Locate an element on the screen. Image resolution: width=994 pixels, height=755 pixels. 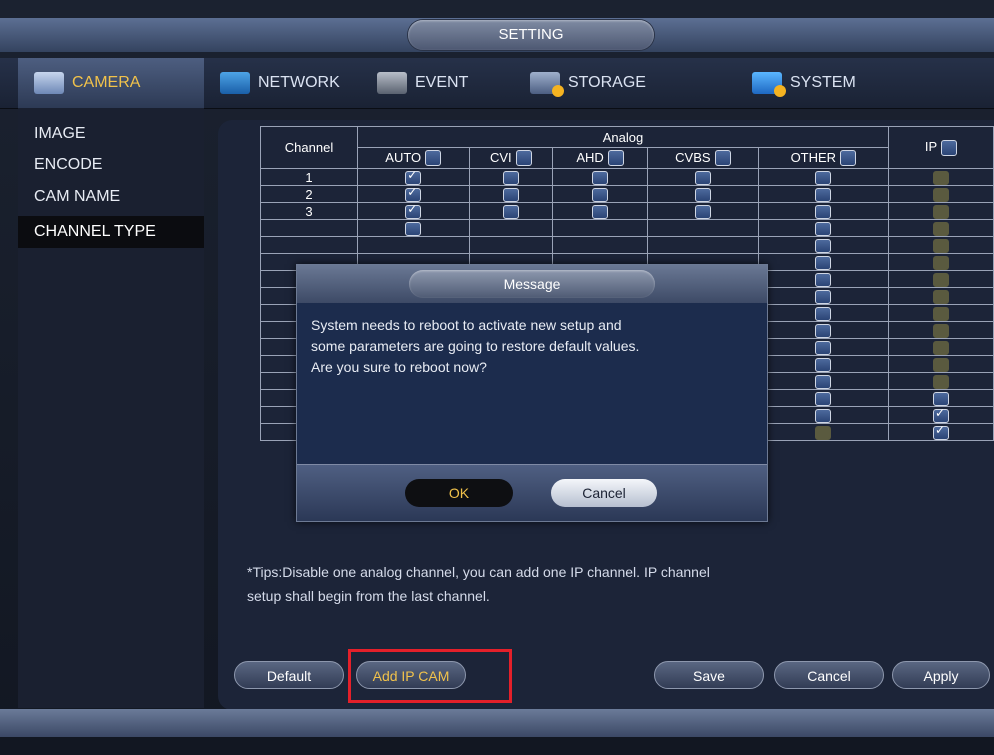
system-icon is located at coordinates (769, 84).